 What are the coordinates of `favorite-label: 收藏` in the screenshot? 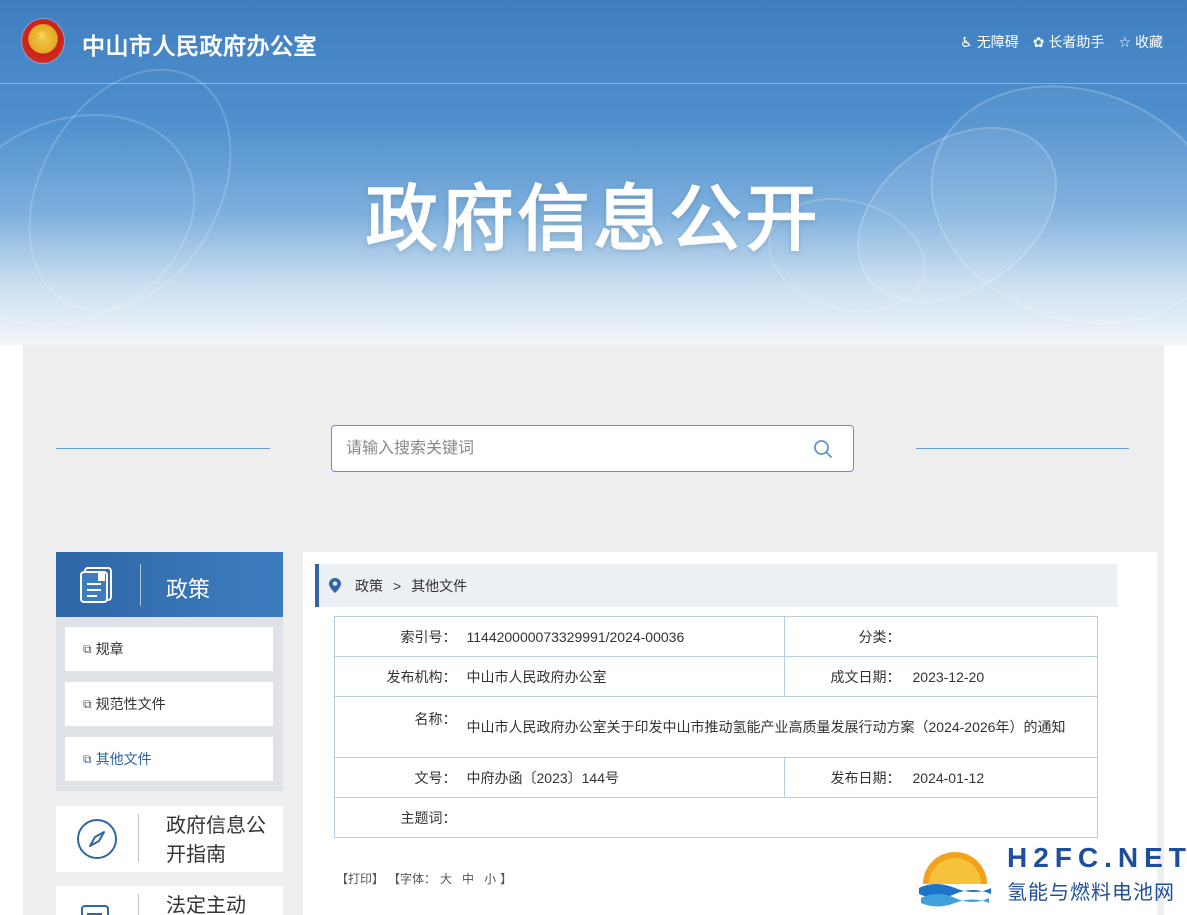 It's located at (1149, 42).